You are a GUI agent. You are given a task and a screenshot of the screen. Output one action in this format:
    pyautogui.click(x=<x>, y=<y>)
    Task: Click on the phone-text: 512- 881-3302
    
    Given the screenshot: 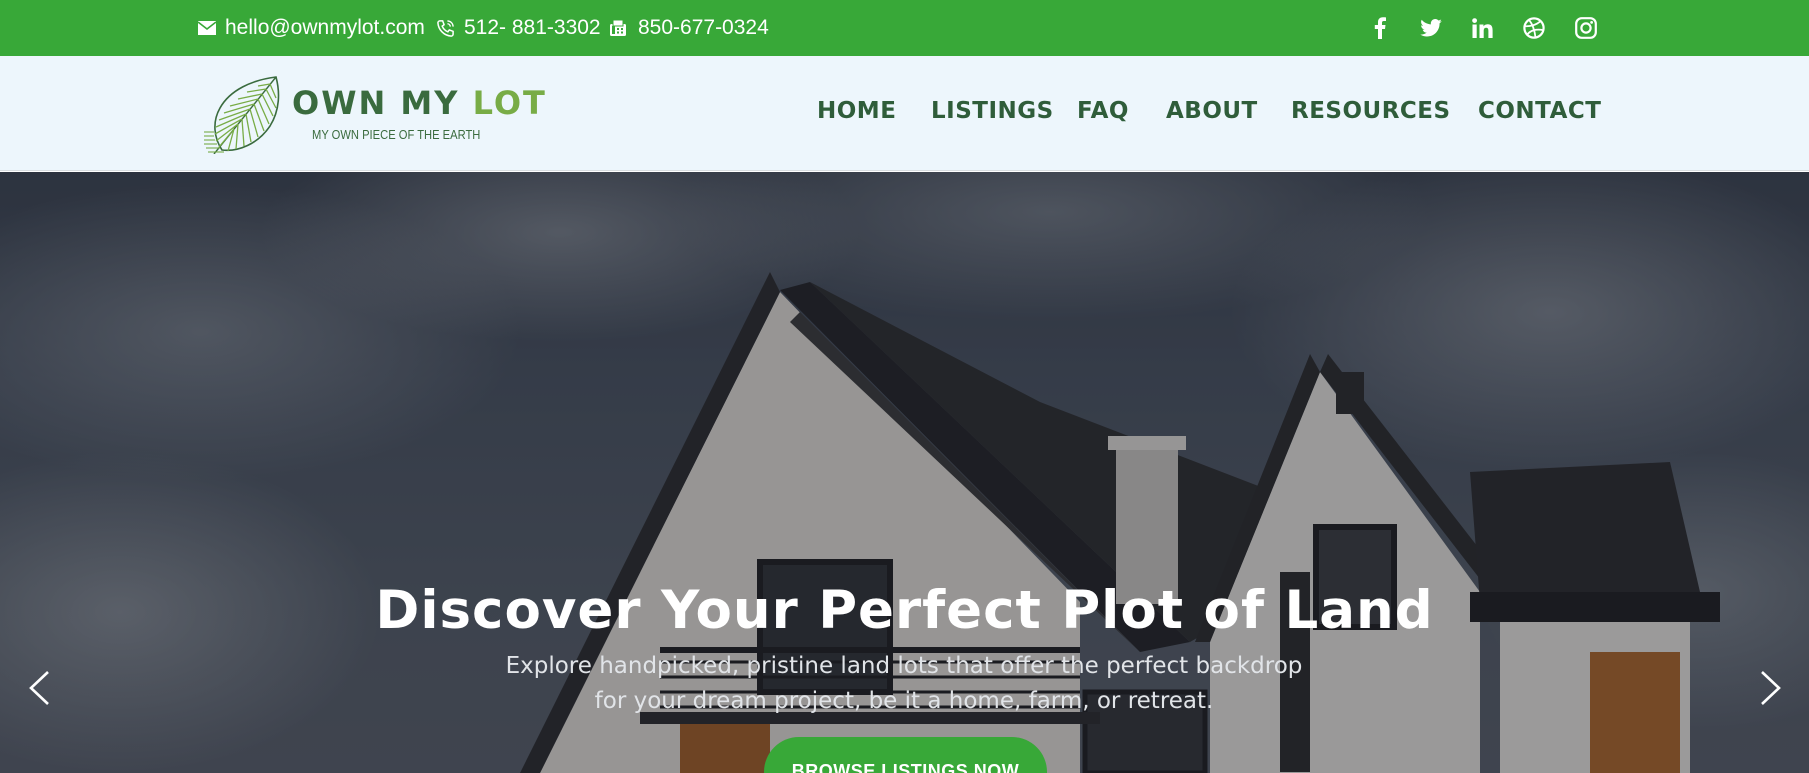 What is the action you would take?
    pyautogui.click(x=532, y=27)
    